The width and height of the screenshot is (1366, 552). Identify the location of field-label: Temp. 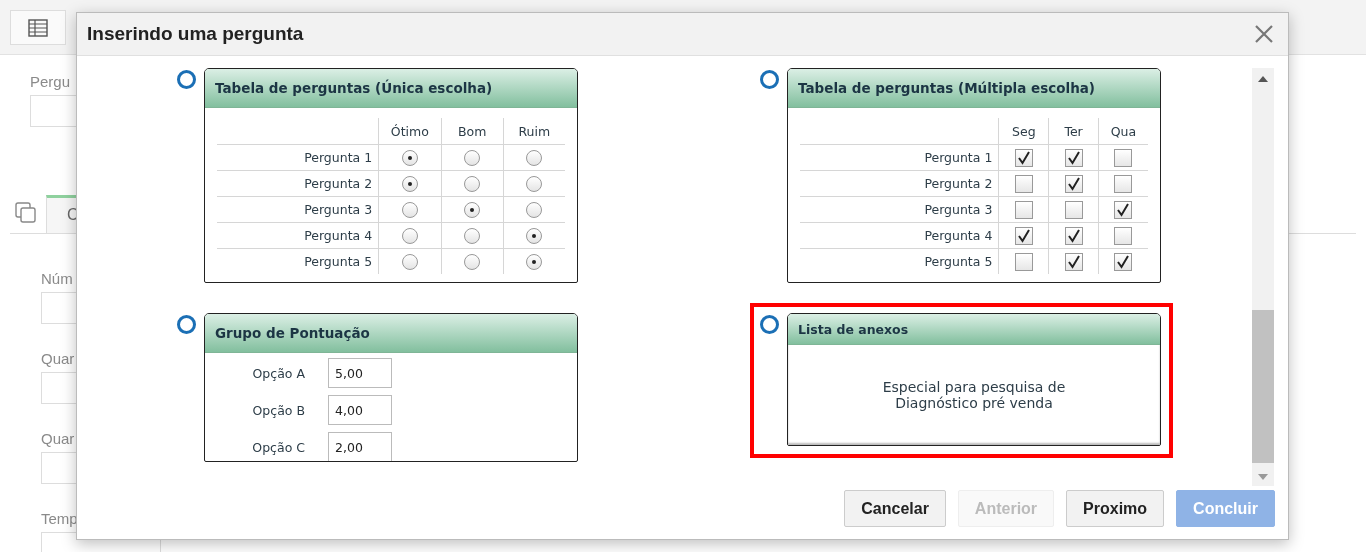
(59, 518).